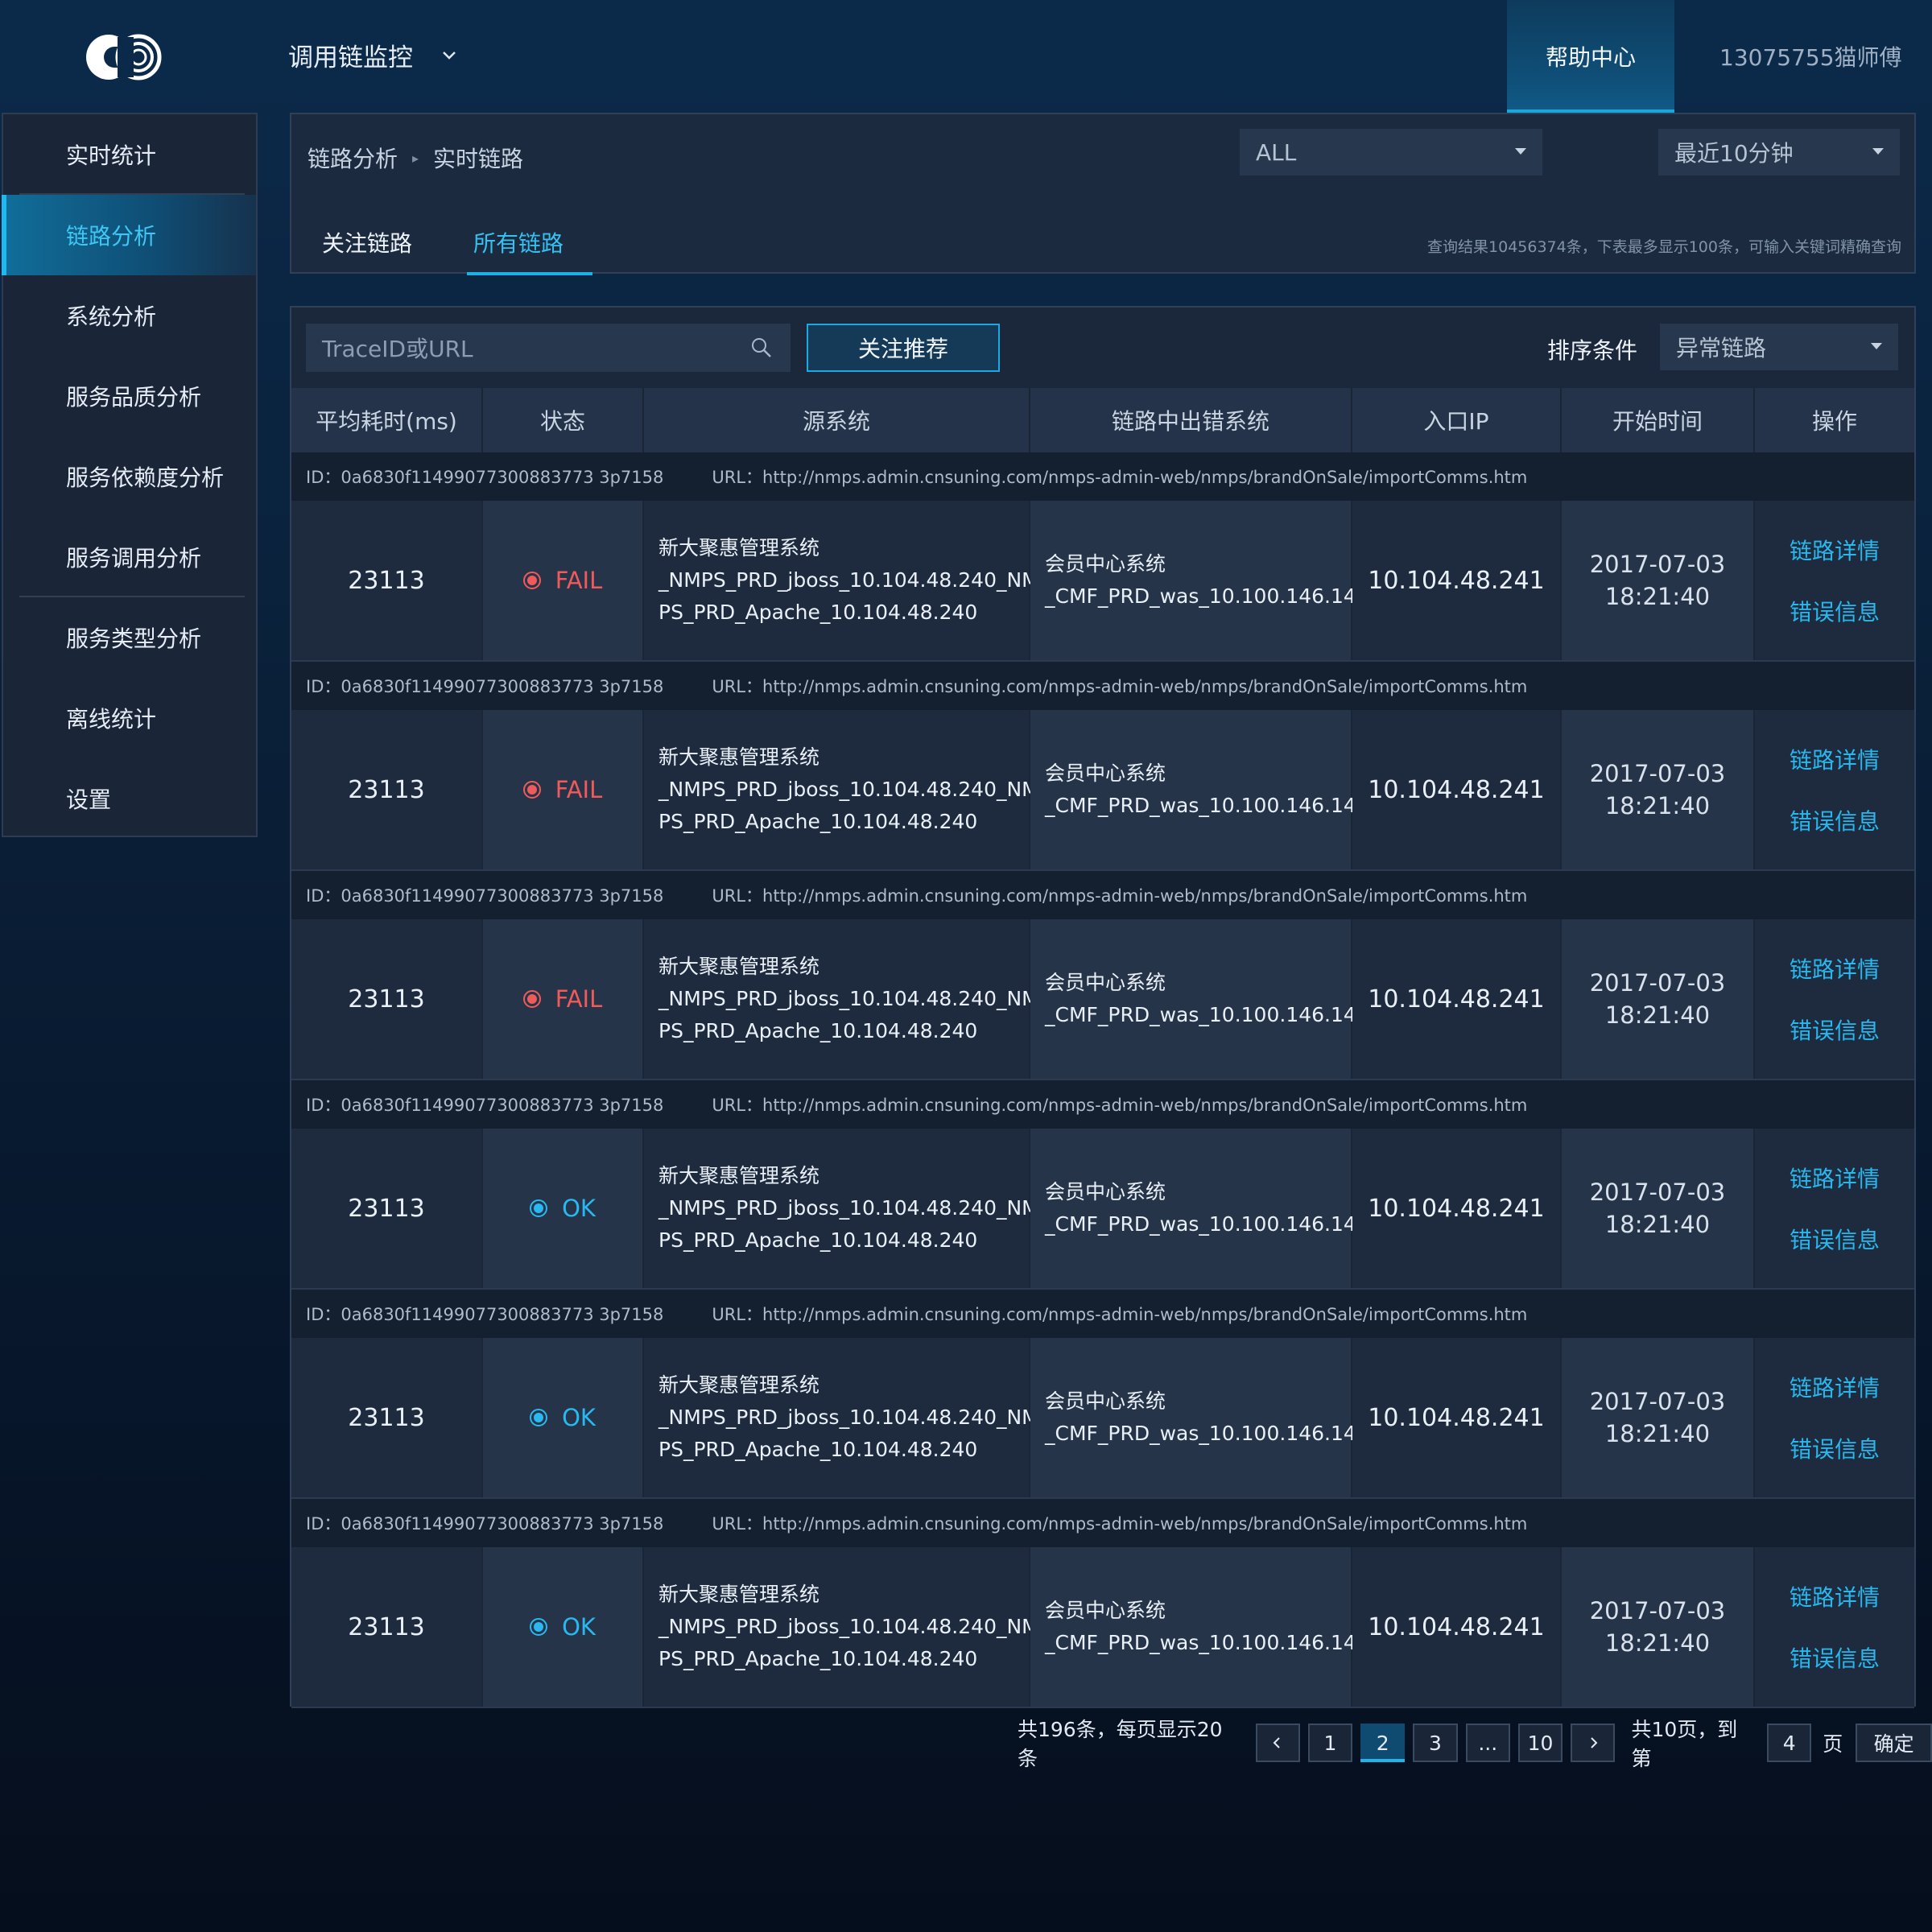 This screenshot has height=1932, width=1932. I want to click on tab-followed-traces: 关注链路, so click(367, 242).